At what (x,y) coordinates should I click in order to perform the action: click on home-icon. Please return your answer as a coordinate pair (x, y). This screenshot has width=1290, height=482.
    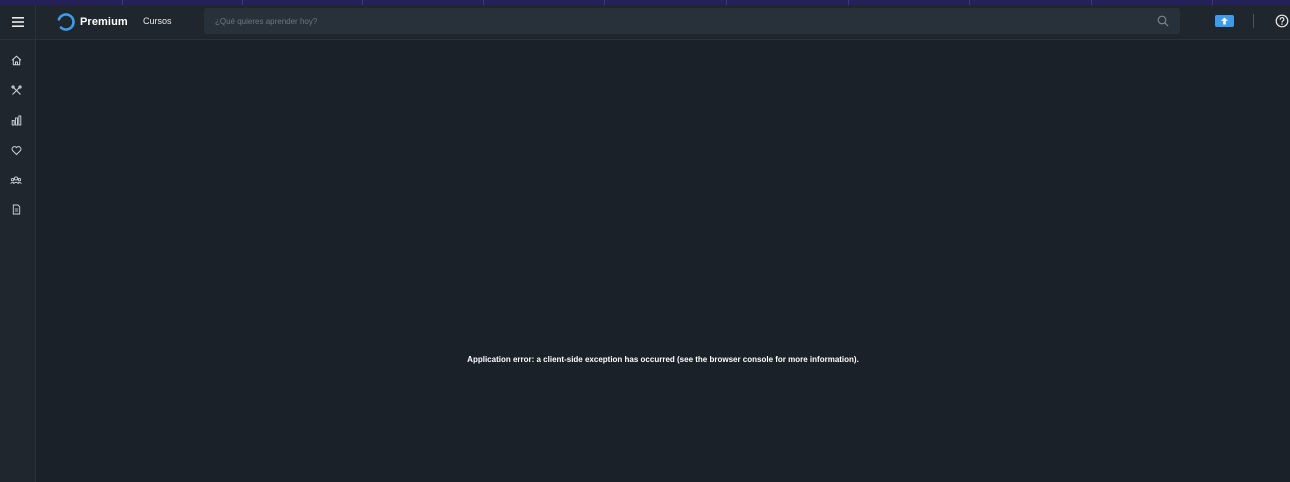
    Looking at the image, I should click on (16, 60).